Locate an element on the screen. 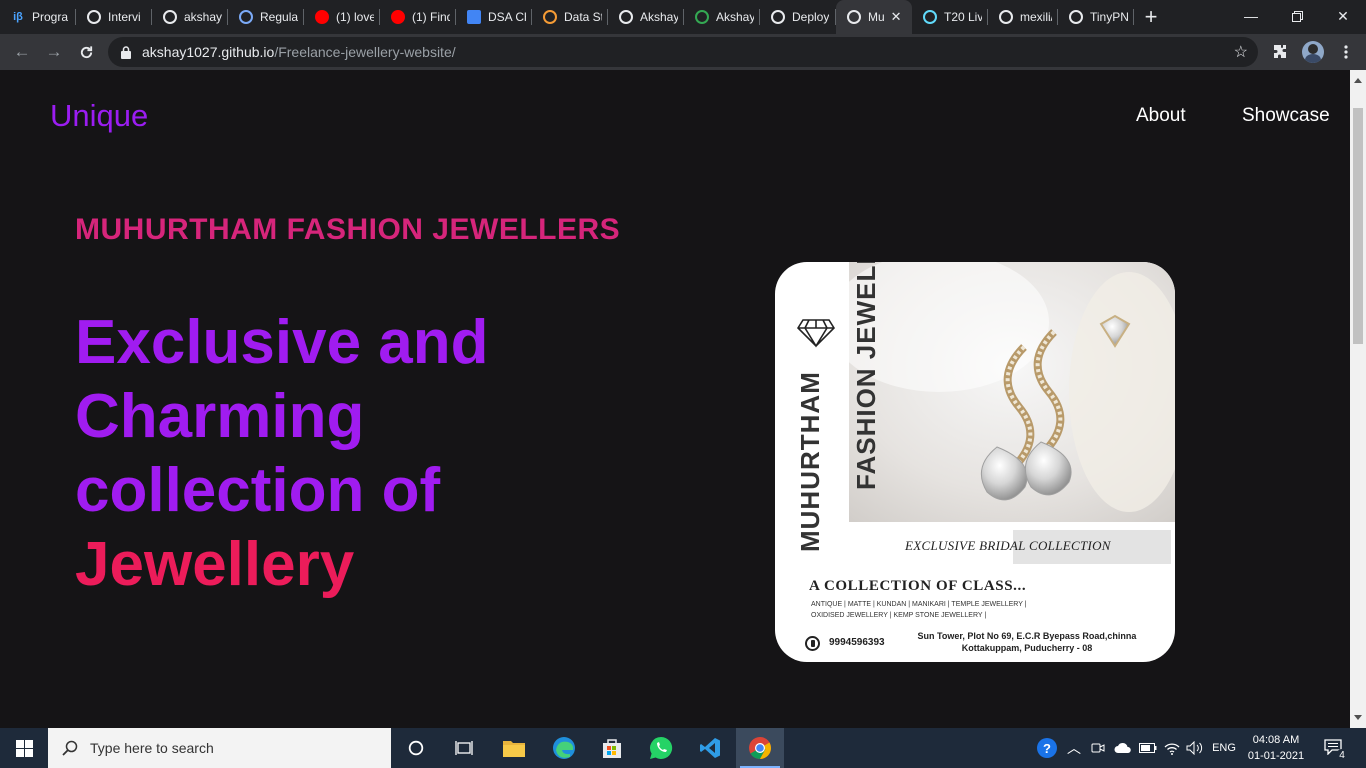 This screenshot has height=768, width=1366. github-icon is located at coordinates (778, 17).